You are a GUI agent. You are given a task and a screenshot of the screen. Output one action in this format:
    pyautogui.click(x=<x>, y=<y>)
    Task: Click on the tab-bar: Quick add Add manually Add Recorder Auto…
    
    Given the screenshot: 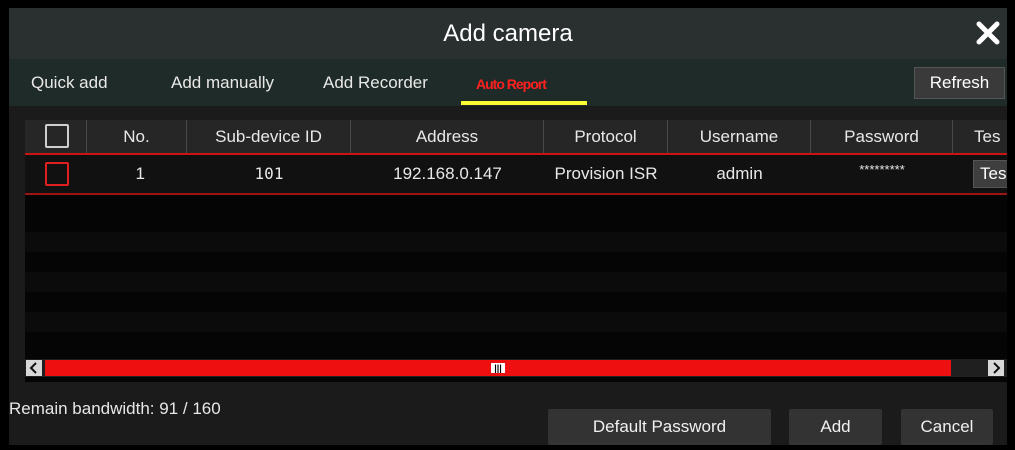 What is the action you would take?
    pyautogui.click(x=508, y=82)
    